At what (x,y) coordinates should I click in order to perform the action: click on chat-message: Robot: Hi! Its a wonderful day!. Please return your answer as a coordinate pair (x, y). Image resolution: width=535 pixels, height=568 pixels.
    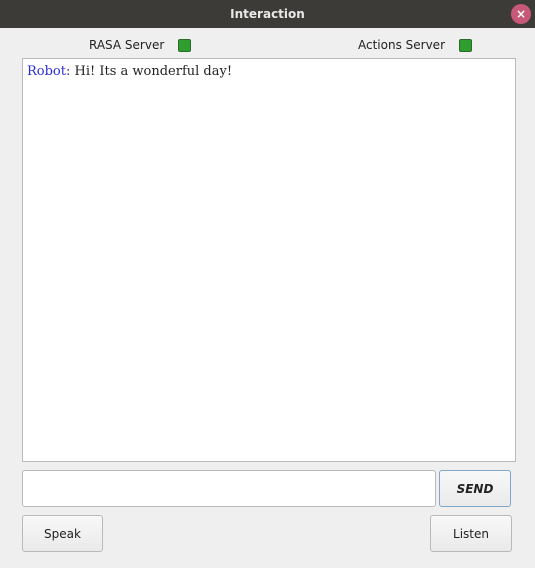
    Looking at the image, I should click on (269, 72).